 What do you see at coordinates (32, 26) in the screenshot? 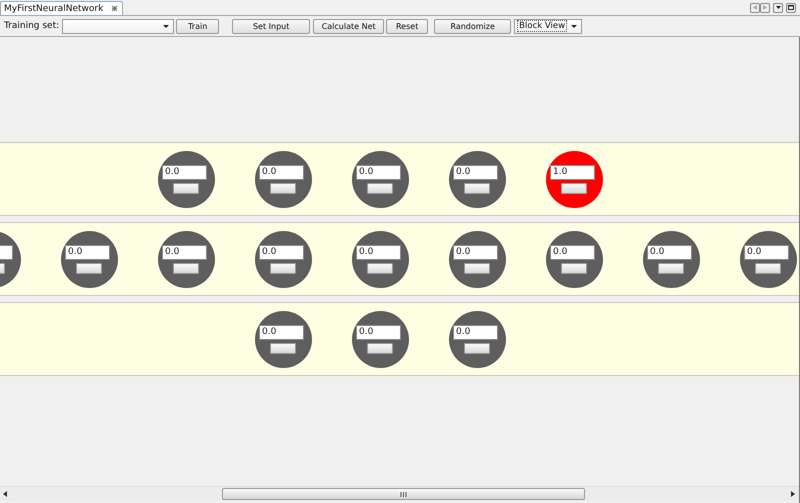
I see `training-set-label: Training set:` at bounding box center [32, 26].